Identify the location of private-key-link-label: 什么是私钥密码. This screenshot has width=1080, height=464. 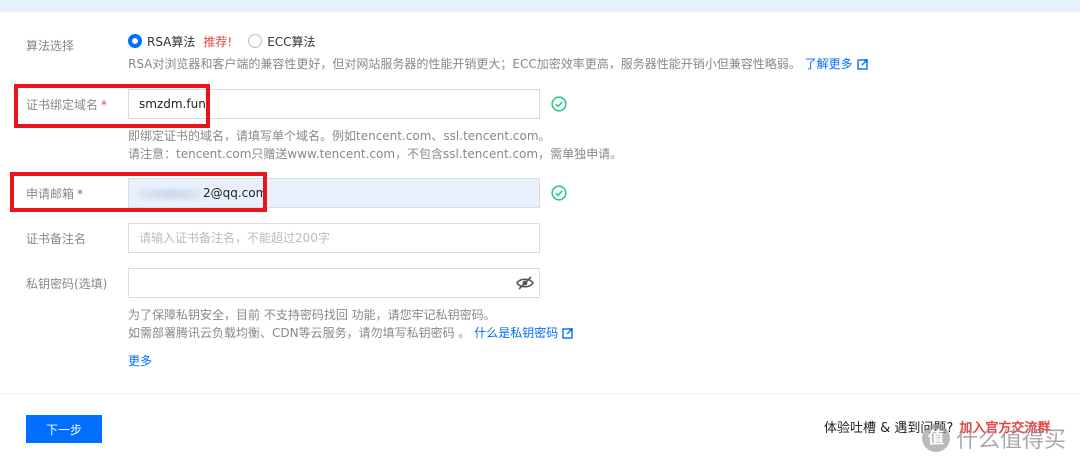
(516, 333).